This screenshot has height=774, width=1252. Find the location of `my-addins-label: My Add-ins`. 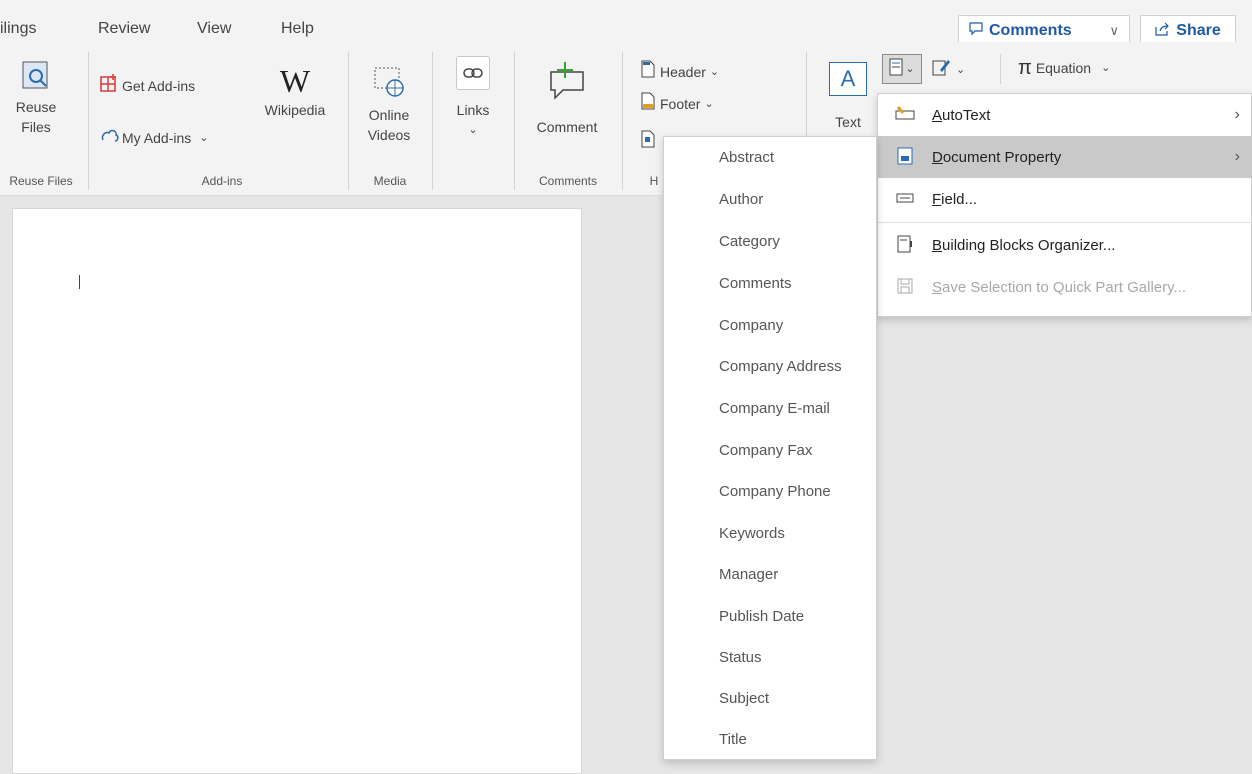

my-addins-label: My Add-ins is located at coordinates (157, 137).